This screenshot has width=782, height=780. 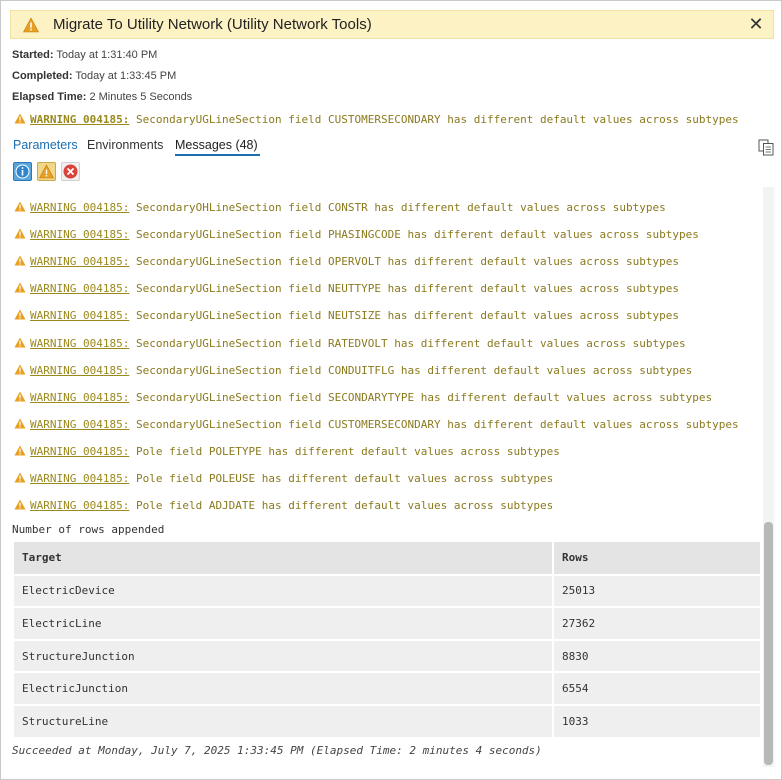 I want to click on table-row: ElectricLine 27362, so click(x=387, y=624).